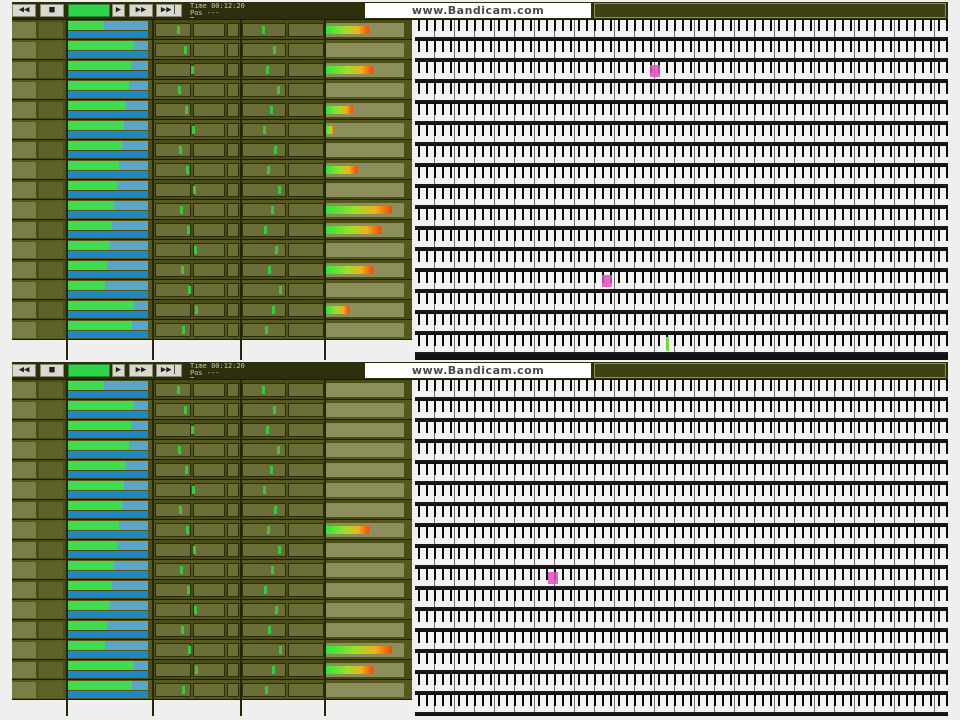  Describe the element at coordinates (89, 370) in the screenshot. I see `position-slider` at that location.